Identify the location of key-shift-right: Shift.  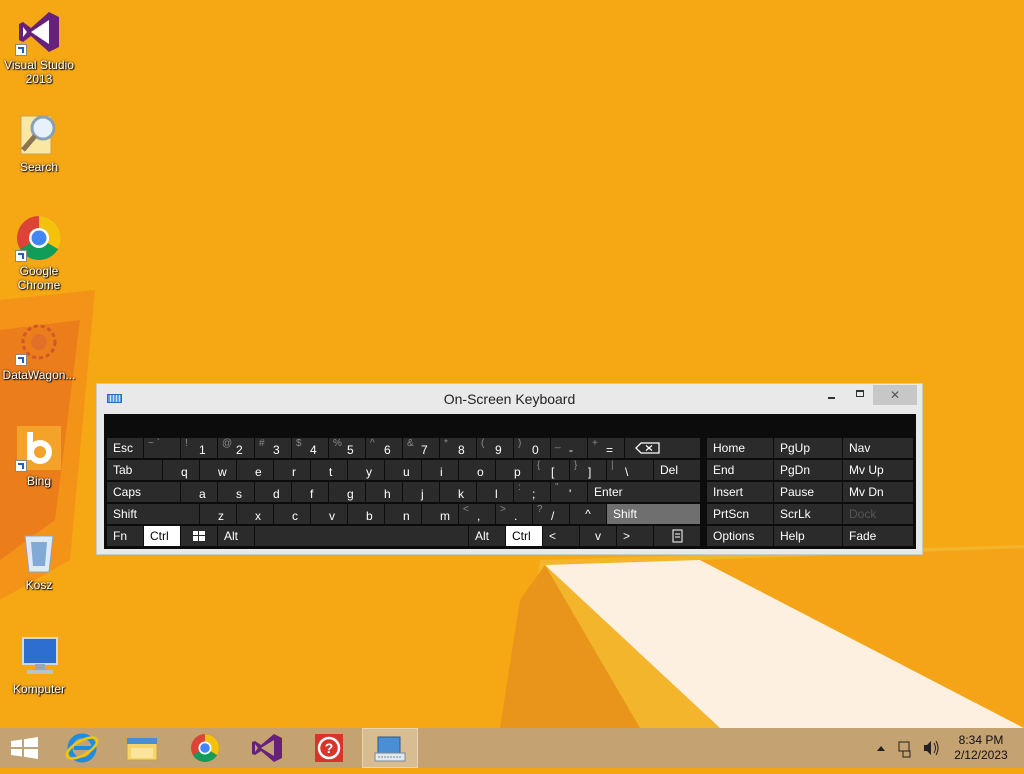
(653, 514).